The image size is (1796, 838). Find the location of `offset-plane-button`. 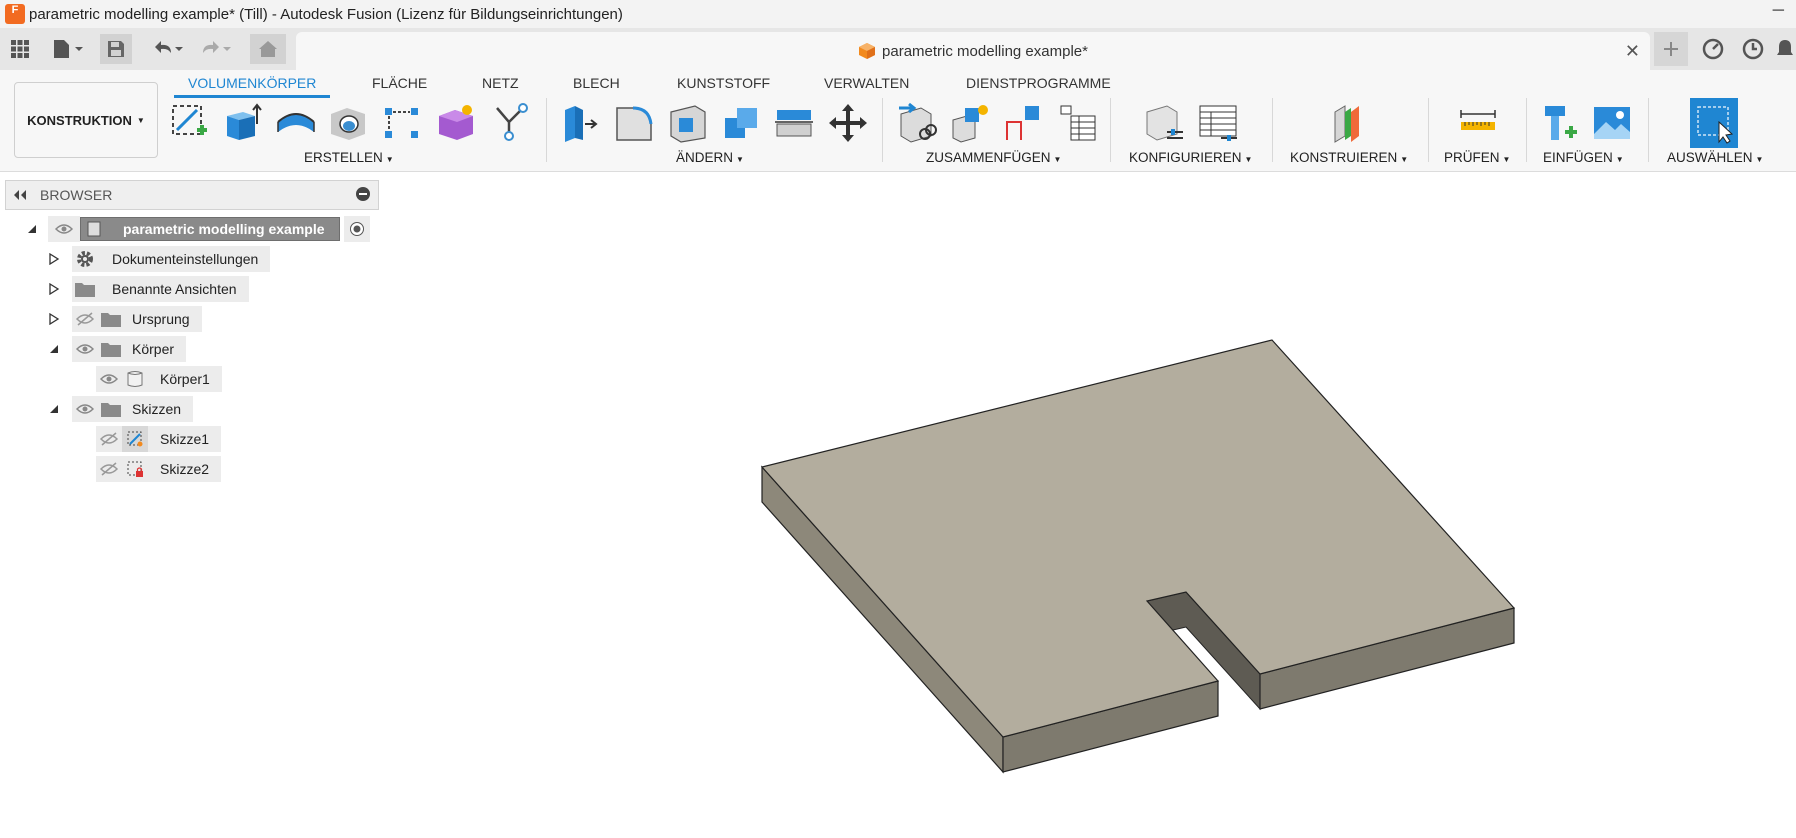

offset-plane-button is located at coordinates (1350, 123).